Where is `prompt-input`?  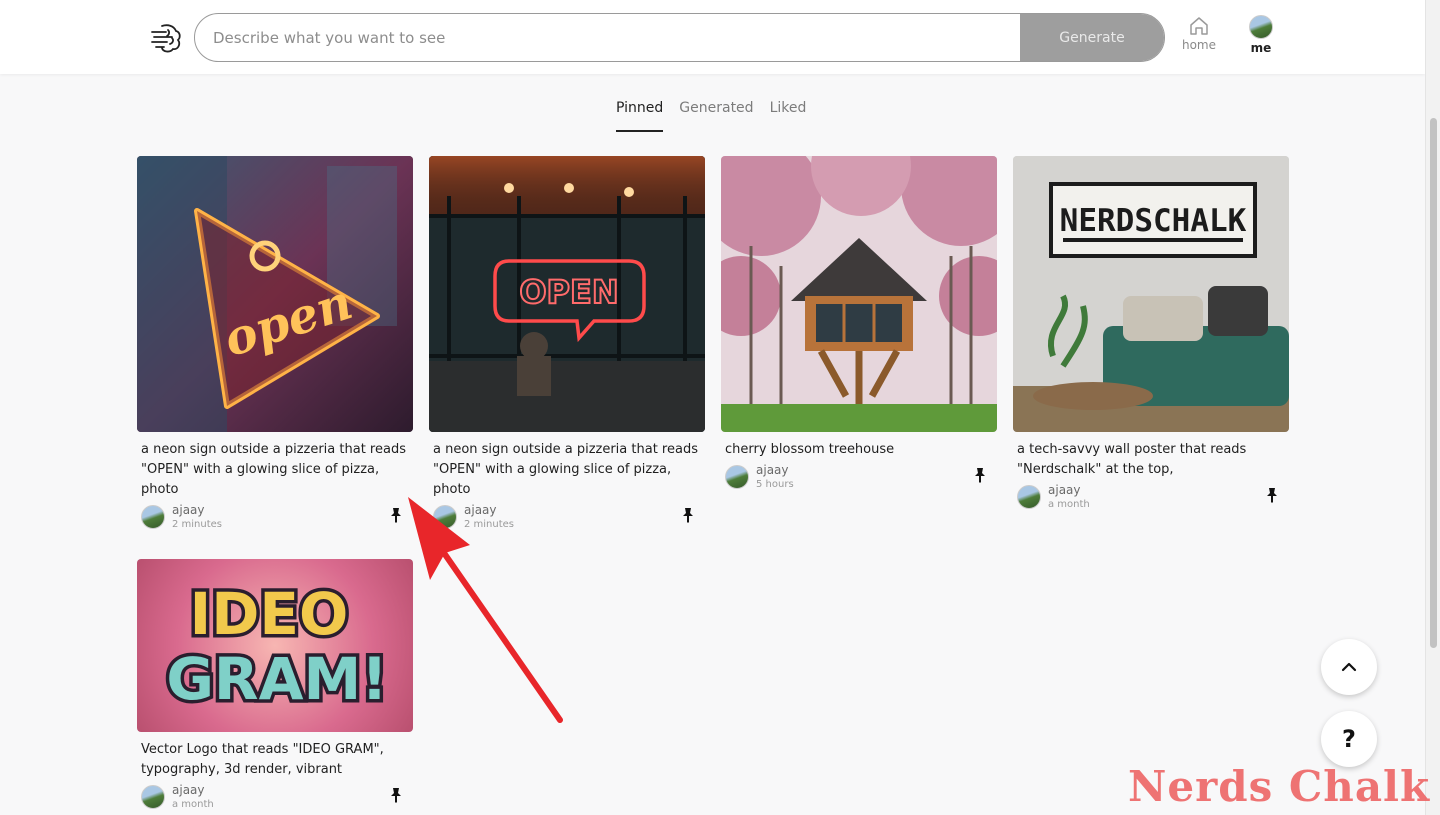 prompt-input is located at coordinates (608, 37).